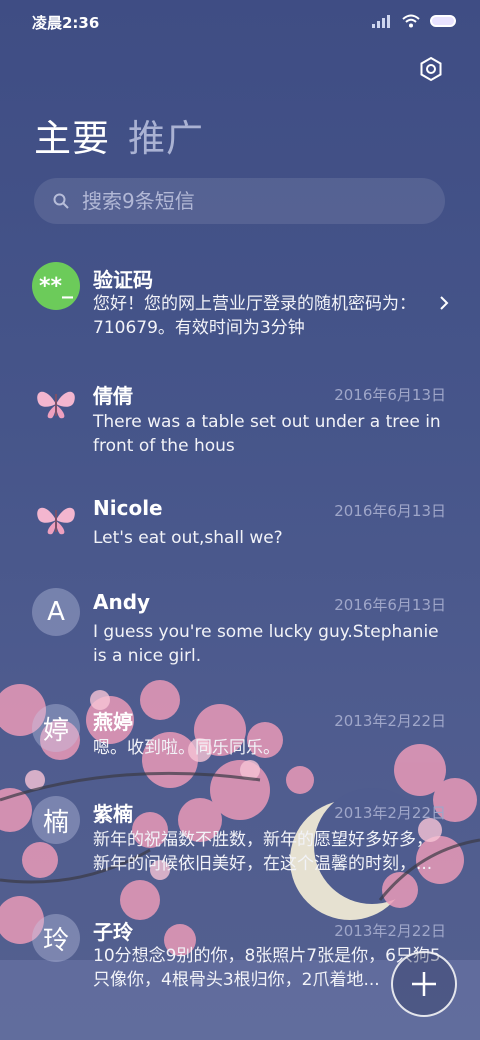  I want to click on search-bar, so click(239, 201).